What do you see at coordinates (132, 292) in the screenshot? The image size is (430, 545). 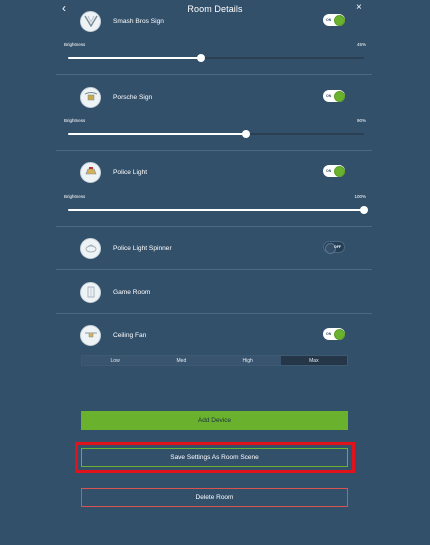 I see `device-name: Game Room` at bounding box center [132, 292].